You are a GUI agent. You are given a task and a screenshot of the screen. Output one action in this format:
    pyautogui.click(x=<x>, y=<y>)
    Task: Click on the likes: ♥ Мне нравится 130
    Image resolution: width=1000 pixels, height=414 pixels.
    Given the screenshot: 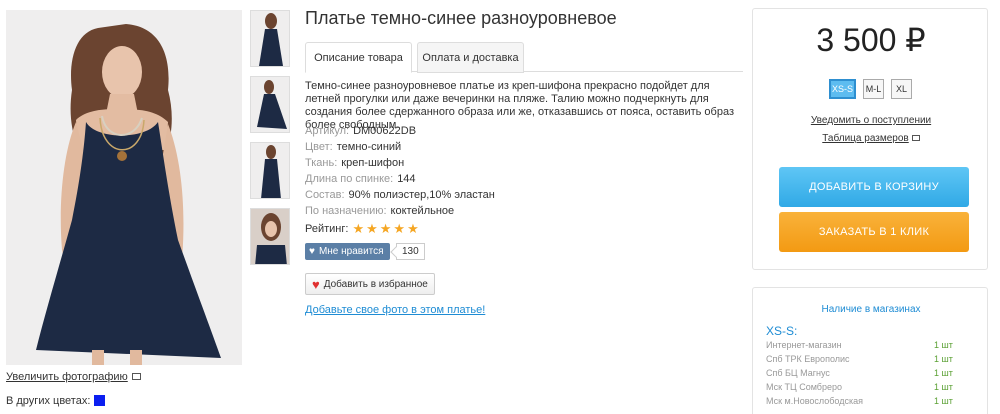 What is the action you would take?
    pyautogui.click(x=365, y=251)
    